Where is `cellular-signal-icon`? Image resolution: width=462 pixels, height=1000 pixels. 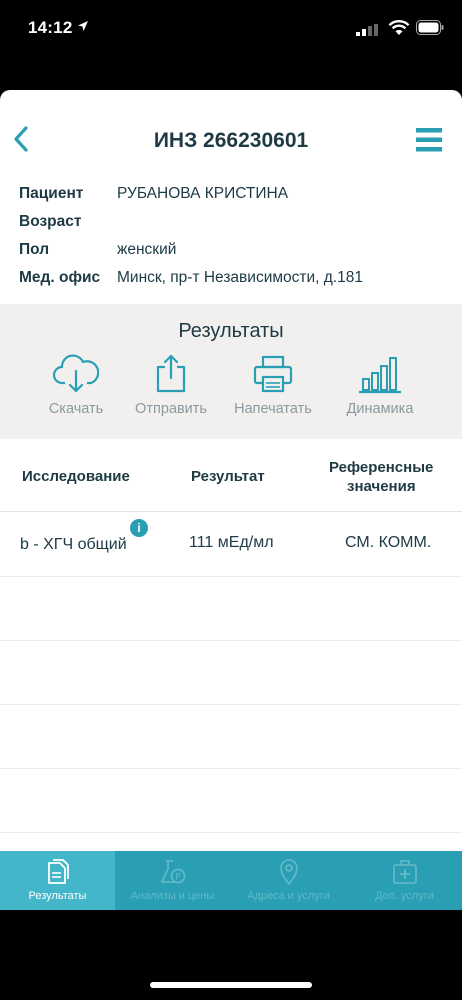
cellular-signal-icon is located at coordinates (367, 30).